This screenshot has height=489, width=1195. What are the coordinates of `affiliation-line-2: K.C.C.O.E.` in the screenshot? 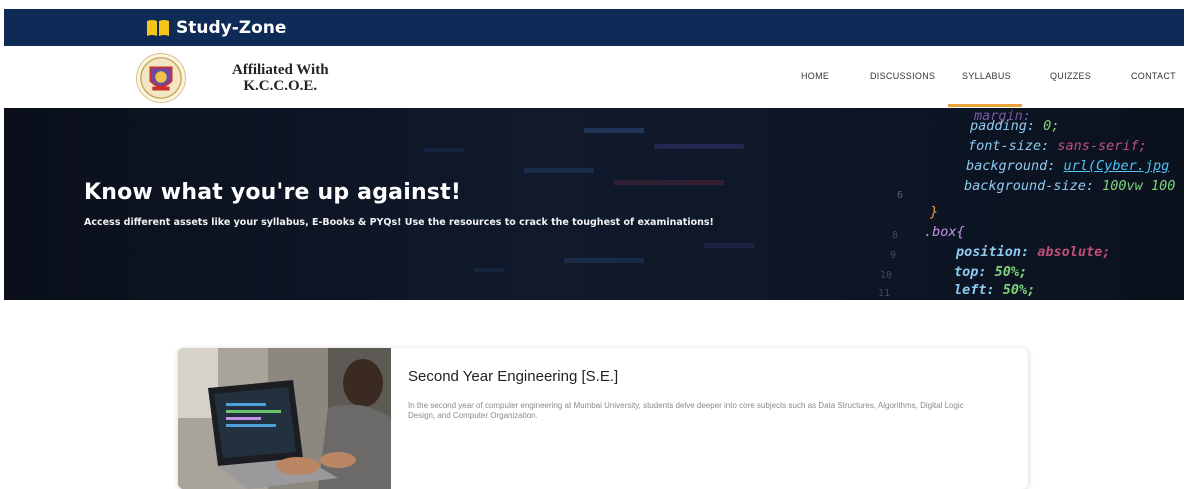 It's located at (280, 86).